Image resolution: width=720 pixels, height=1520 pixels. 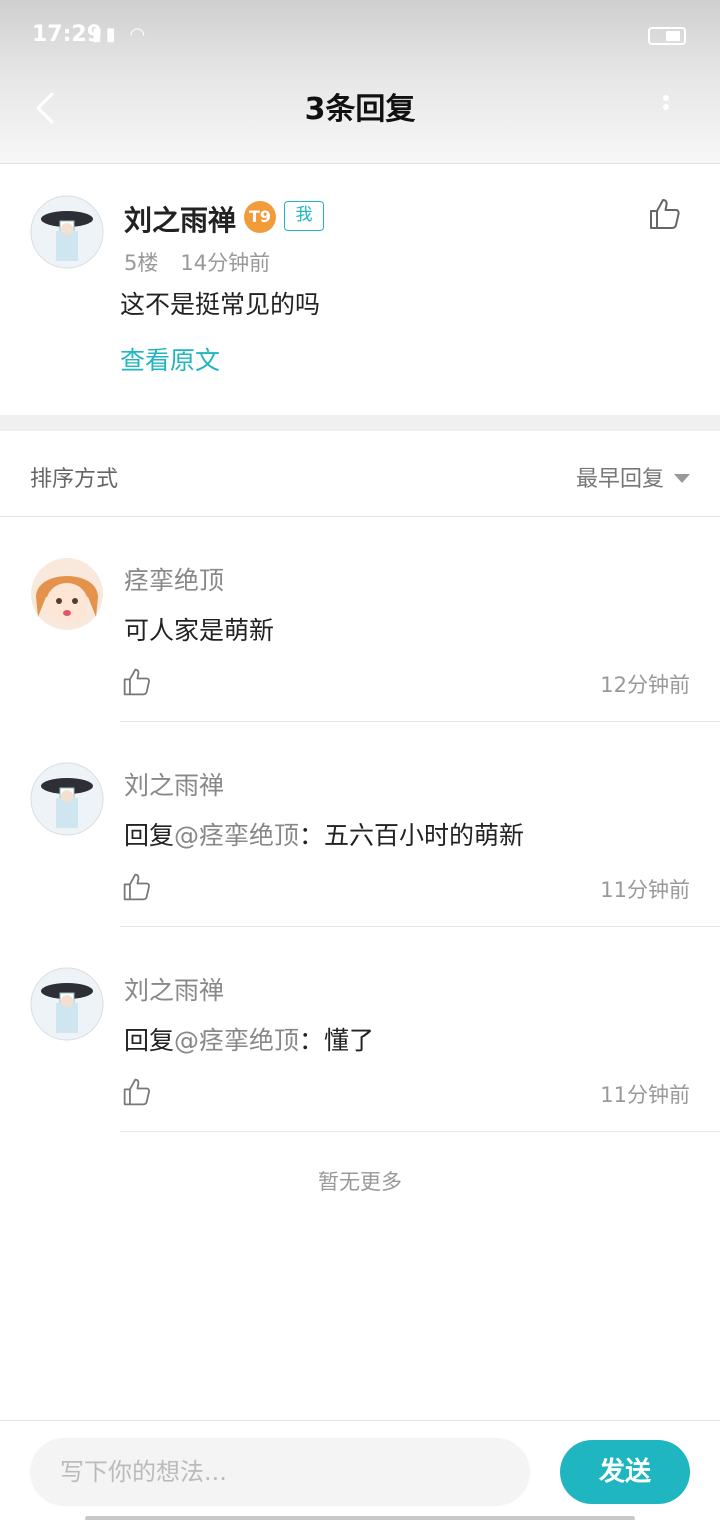 I want to click on comment-input, so click(x=280, y=1472).